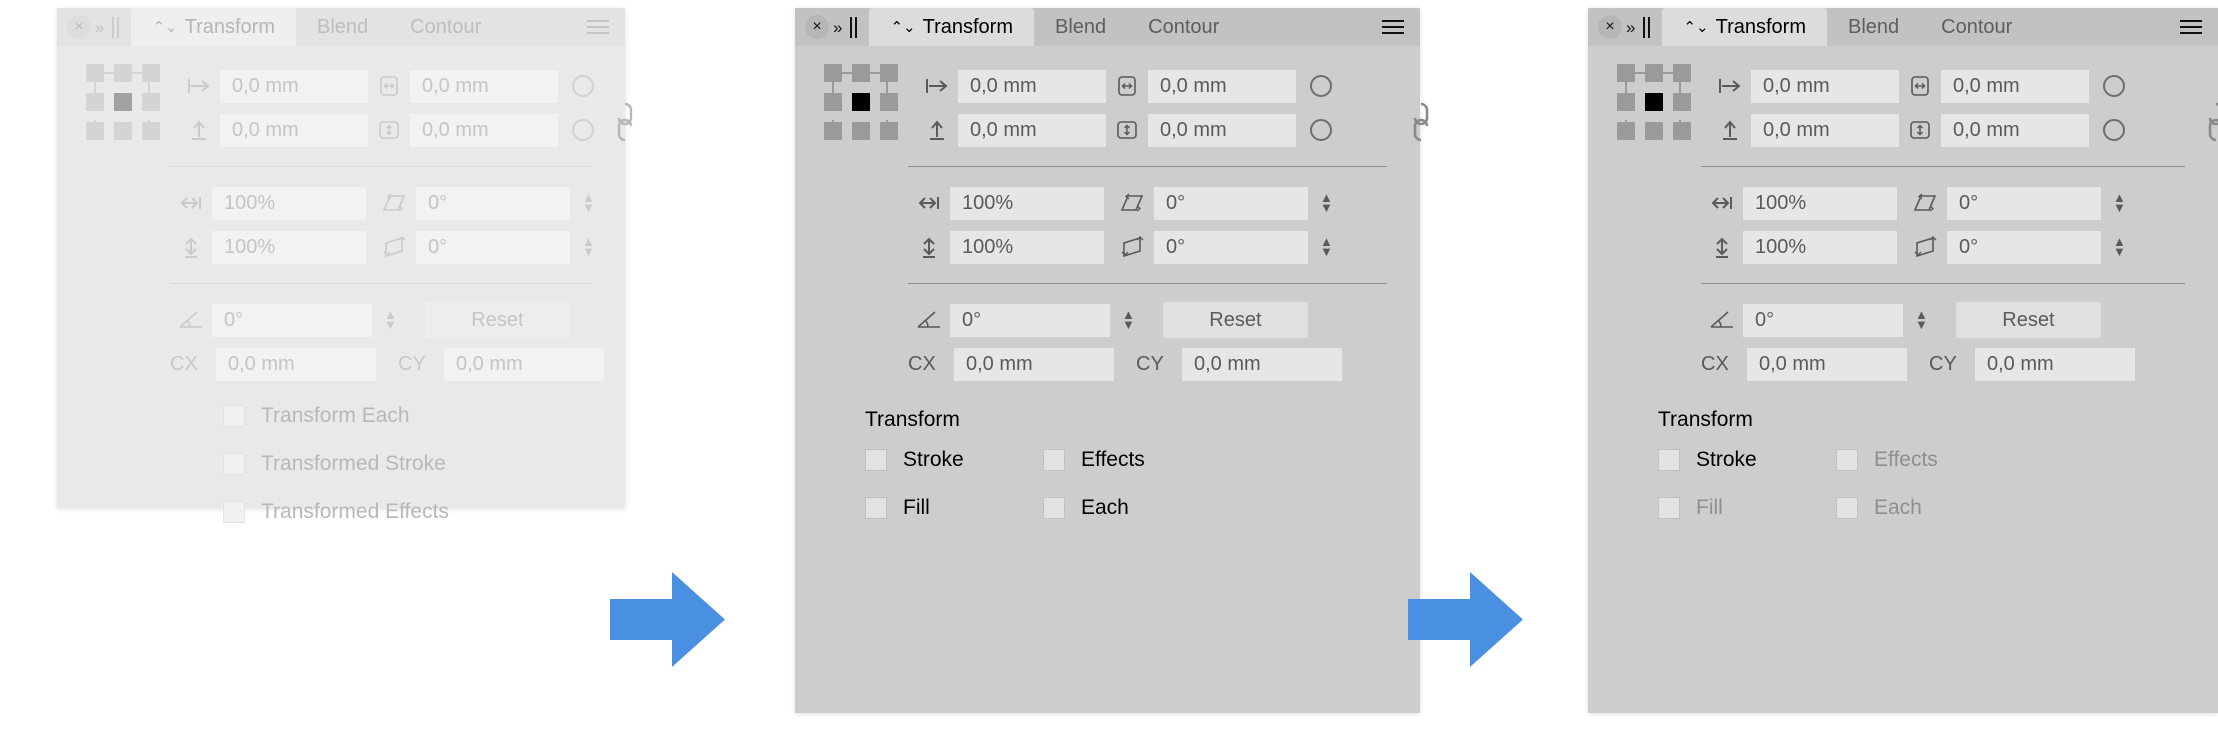 Image resolution: width=2218 pixels, height=748 pixels. What do you see at coordinates (1747, 508) in the screenshot?
I see `checkbox-fill: Fill` at bounding box center [1747, 508].